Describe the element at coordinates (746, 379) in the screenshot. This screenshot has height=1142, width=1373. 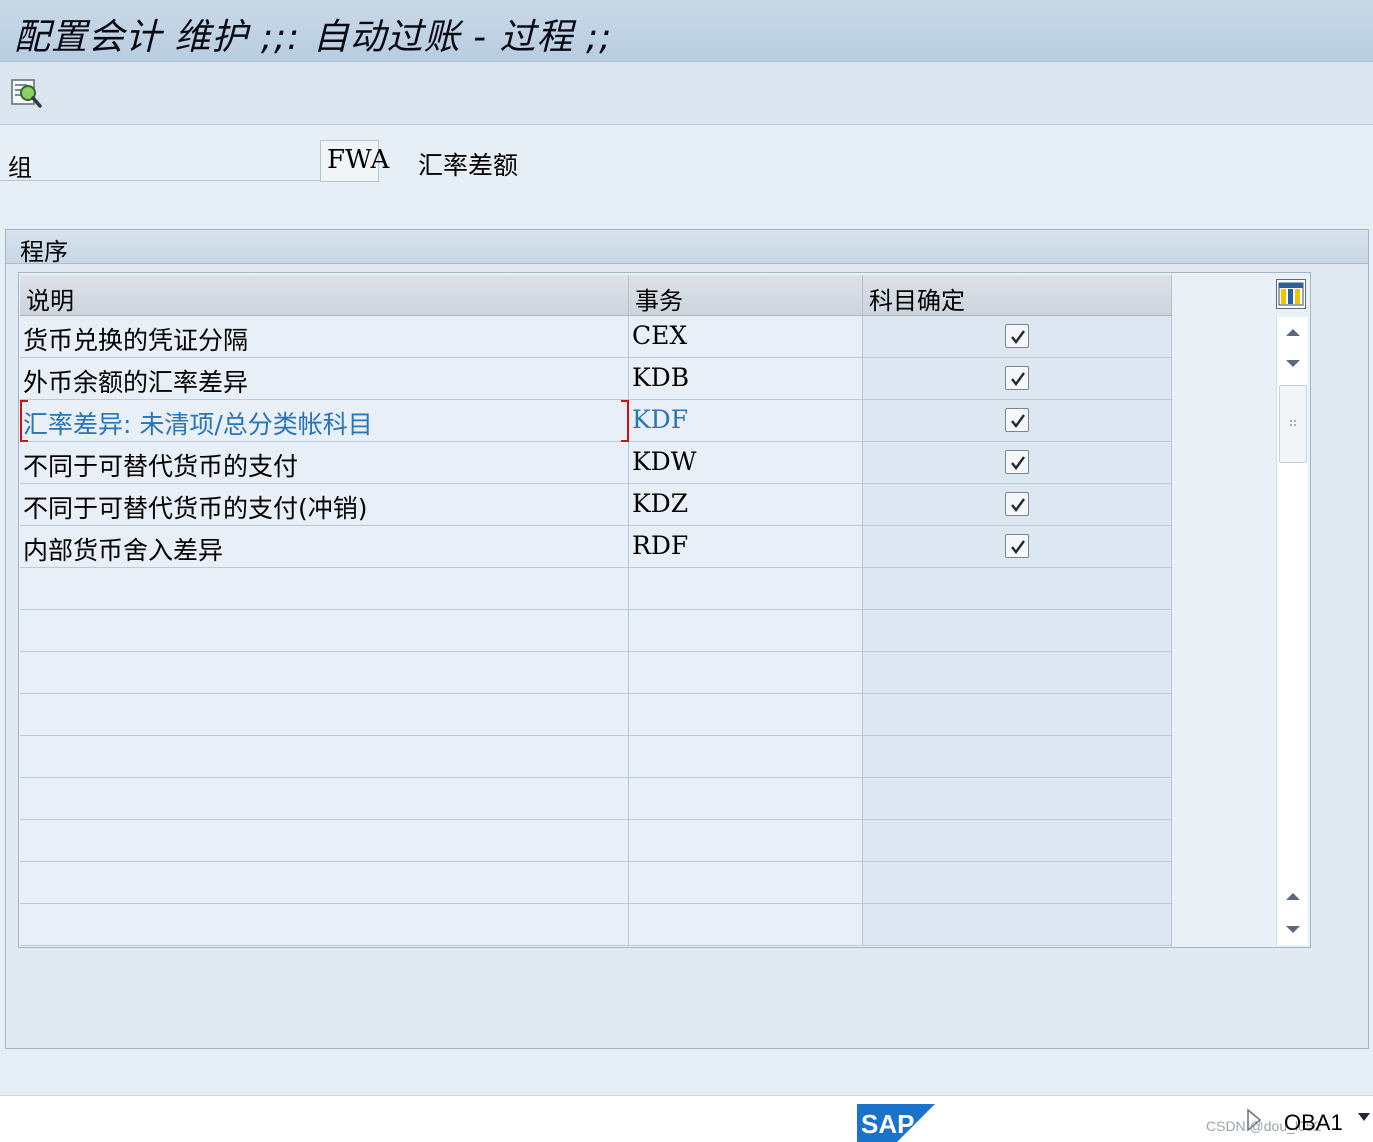
I see `cell-transaction: KDB` at that location.